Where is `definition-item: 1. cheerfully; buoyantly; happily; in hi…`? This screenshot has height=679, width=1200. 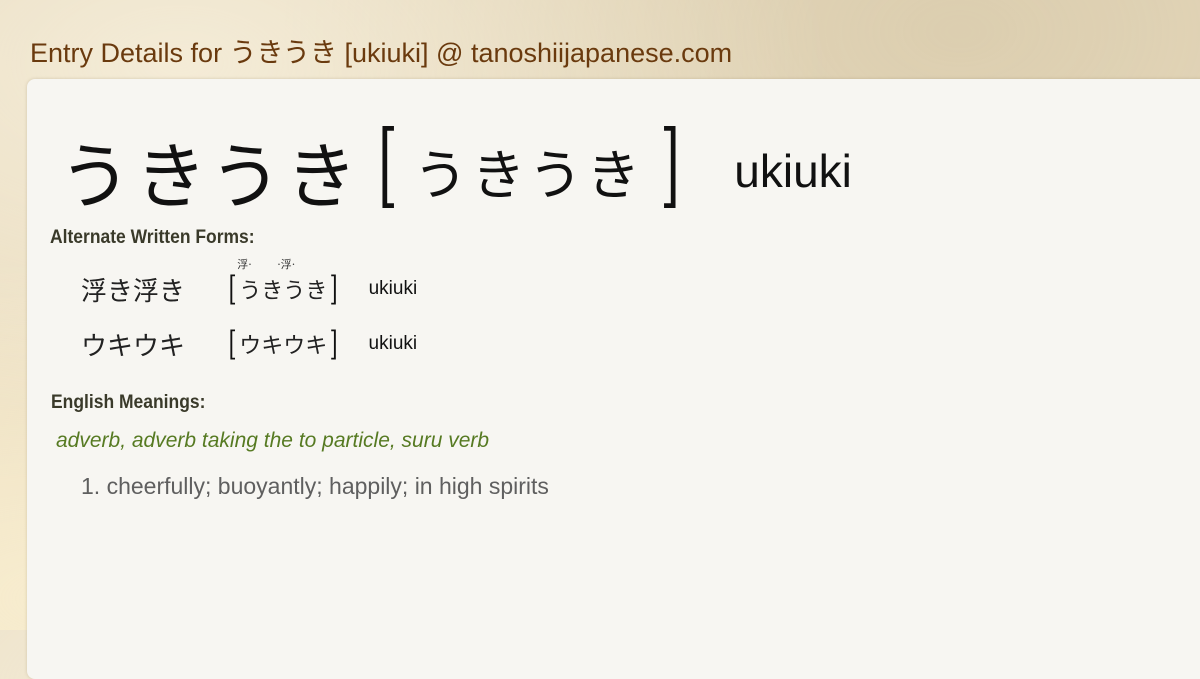 definition-item: 1. cheerfully; buoyantly; happily; in hi… is located at coordinates (315, 486).